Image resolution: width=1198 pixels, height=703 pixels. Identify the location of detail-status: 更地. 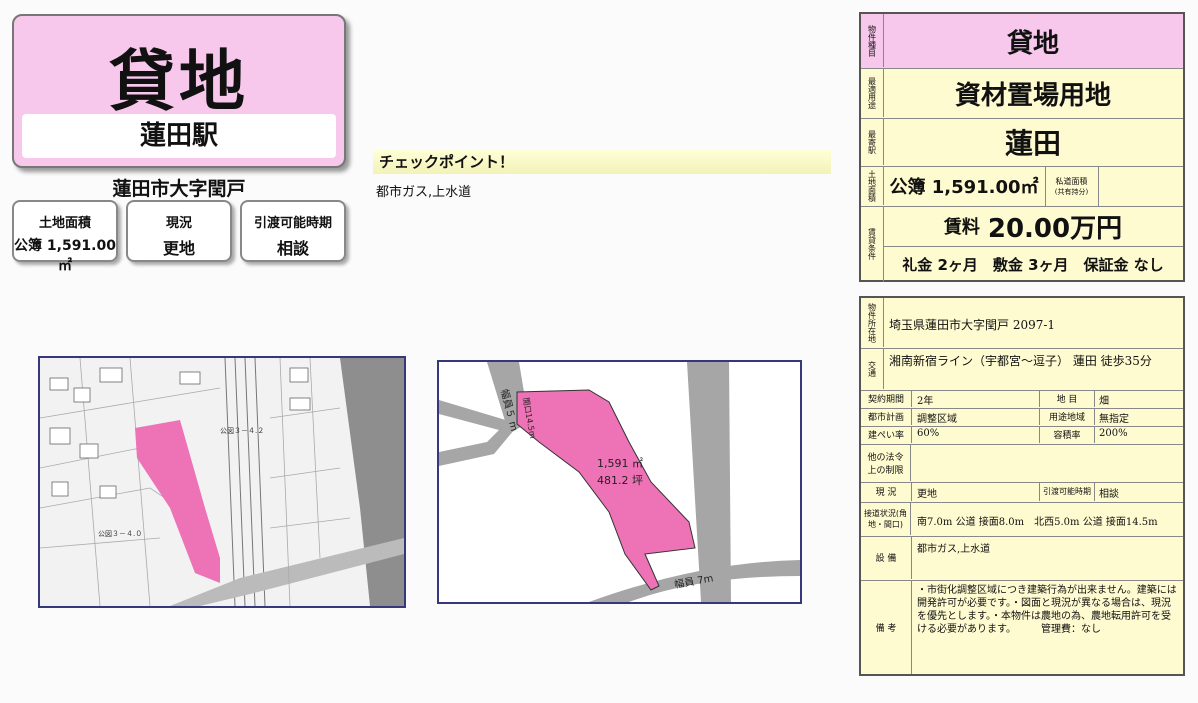
(927, 494).